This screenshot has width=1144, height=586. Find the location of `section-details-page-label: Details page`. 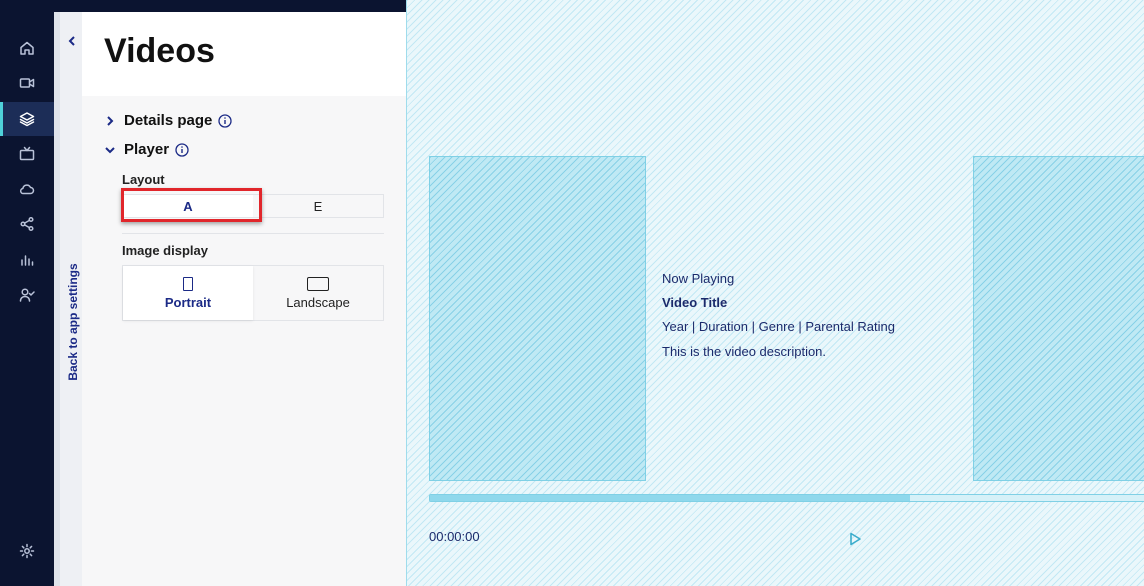

section-details-page-label: Details page is located at coordinates (168, 120).